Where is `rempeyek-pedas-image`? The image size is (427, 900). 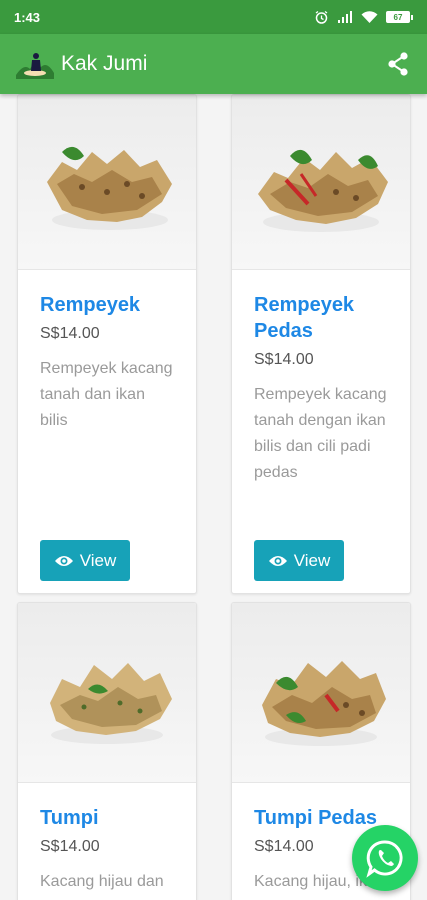
rempeyek-pedas-image is located at coordinates (323, 190).